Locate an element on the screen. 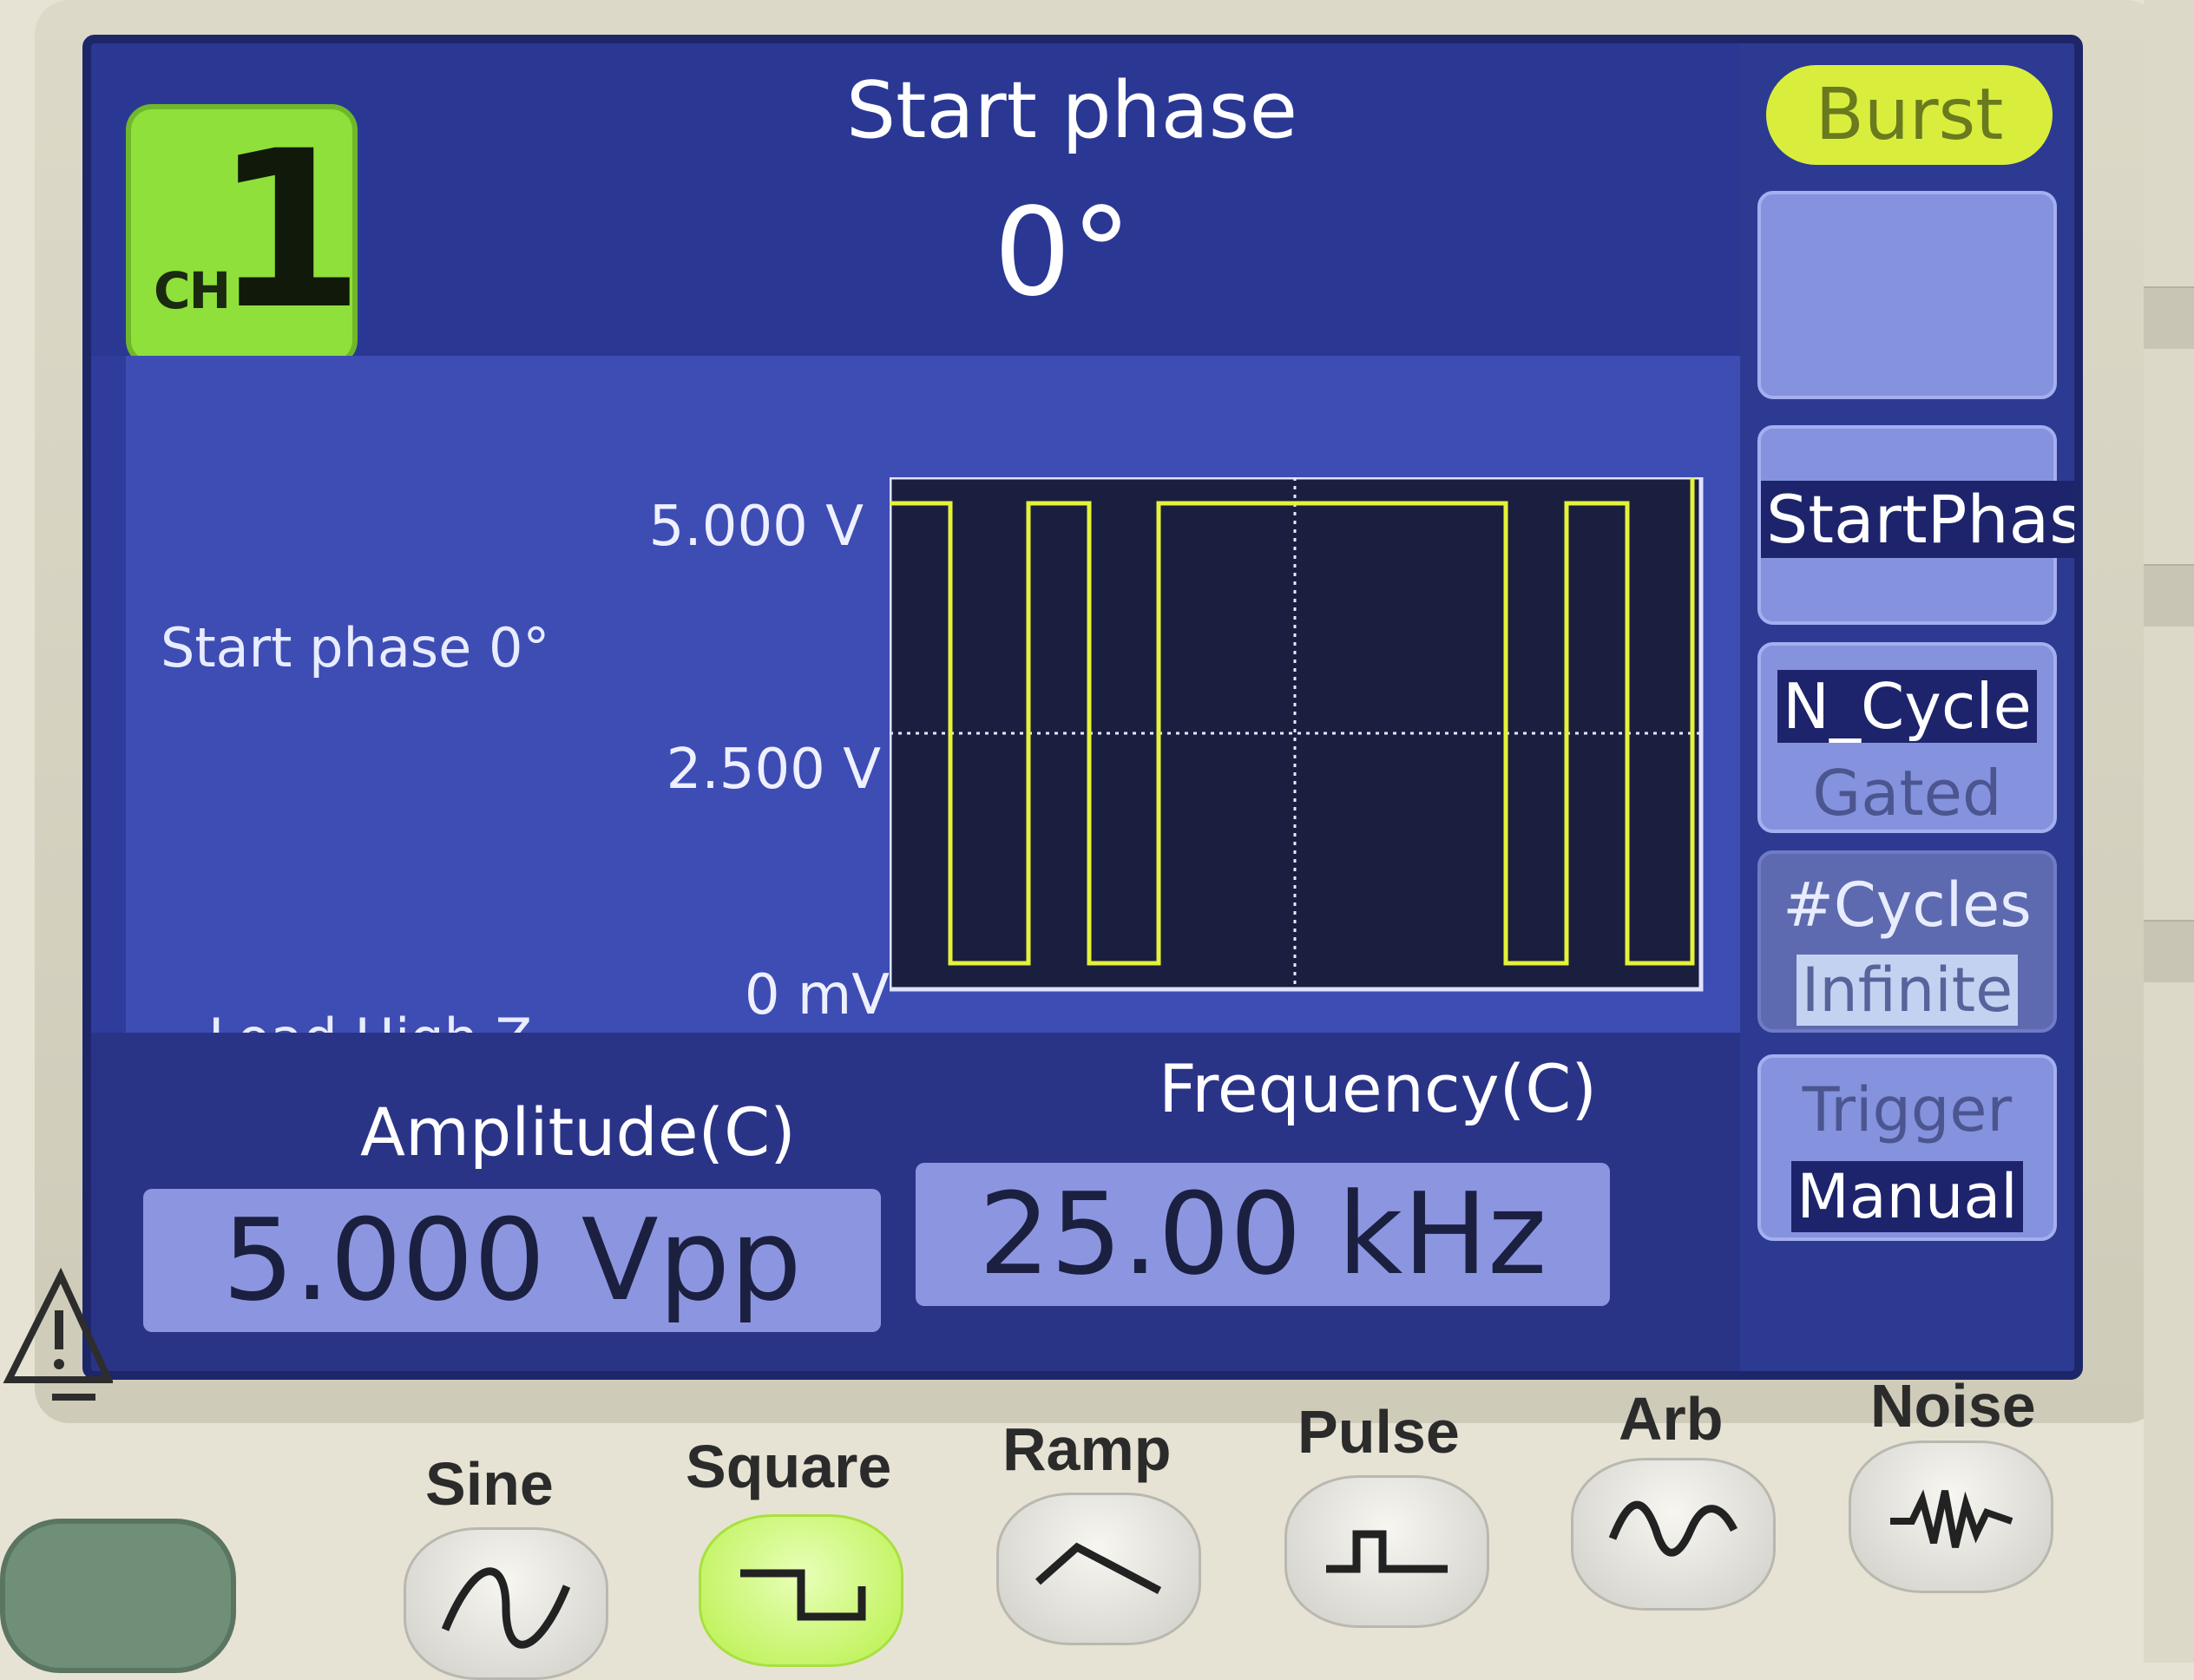  ncycle-label: N_Cycle is located at coordinates (1907, 706).